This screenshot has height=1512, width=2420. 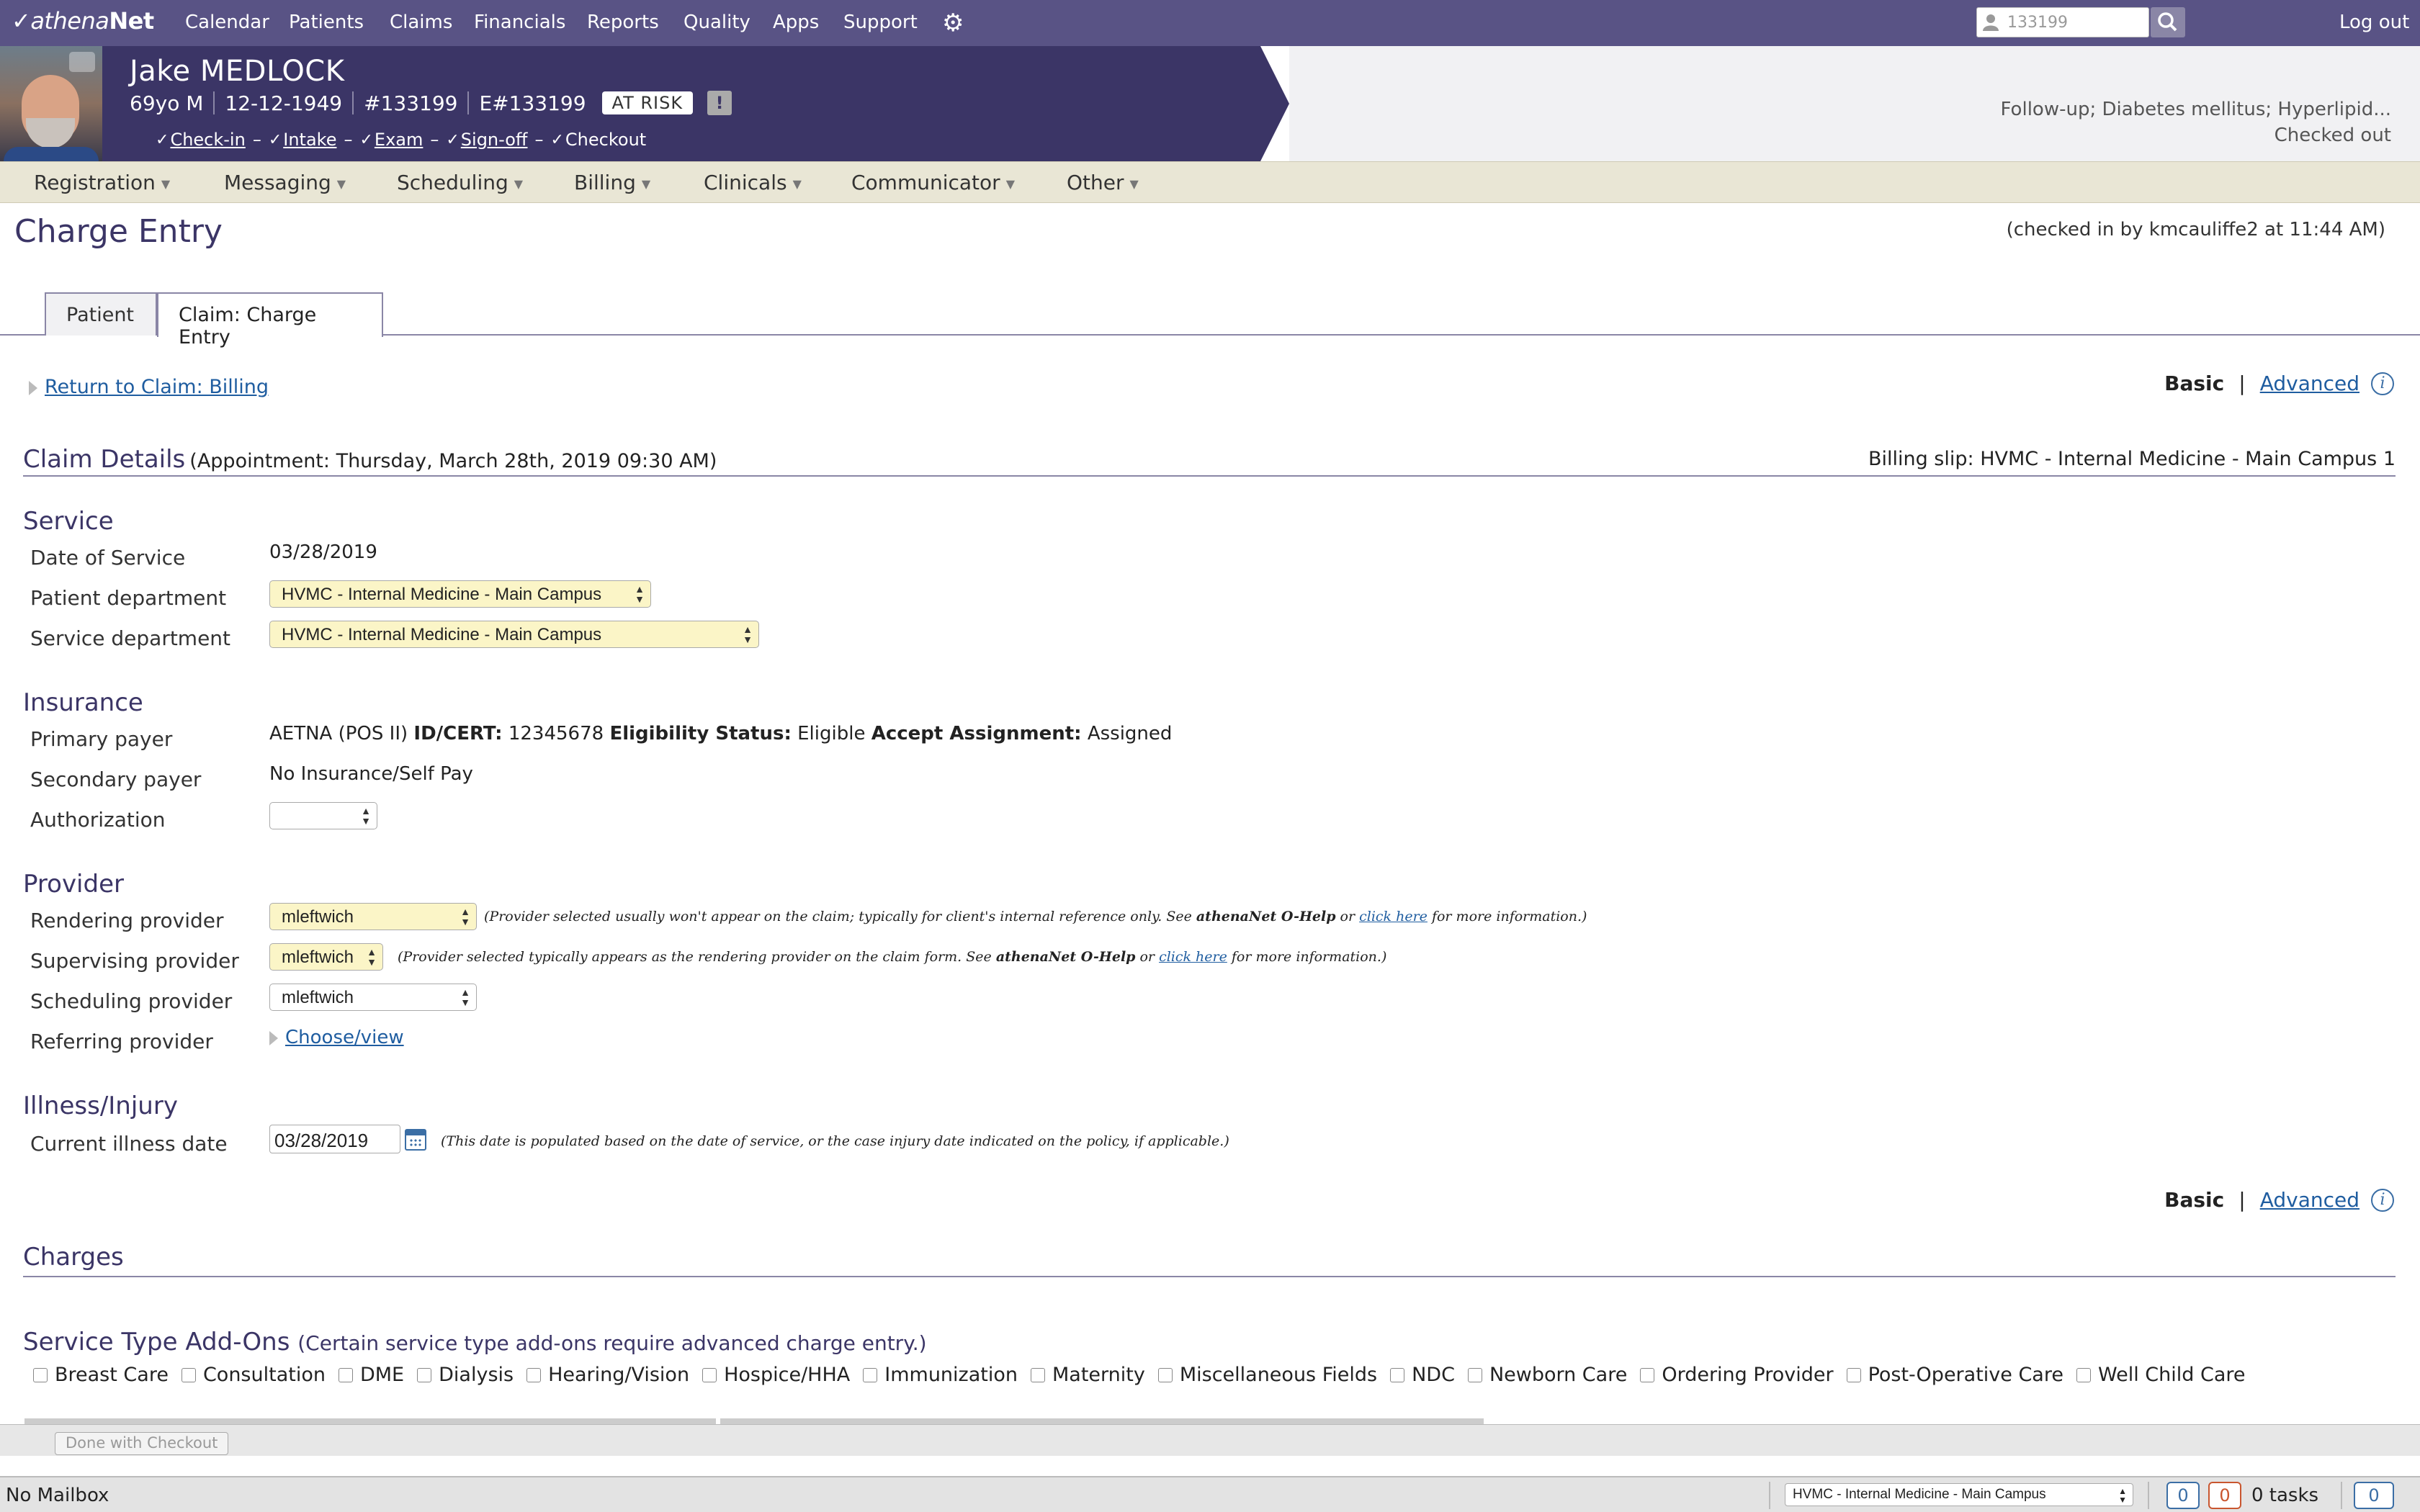 What do you see at coordinates (933, 182) in the screenshot?
I see `menu-communicator: Communicator ▼` at bounding box center [933, 182].